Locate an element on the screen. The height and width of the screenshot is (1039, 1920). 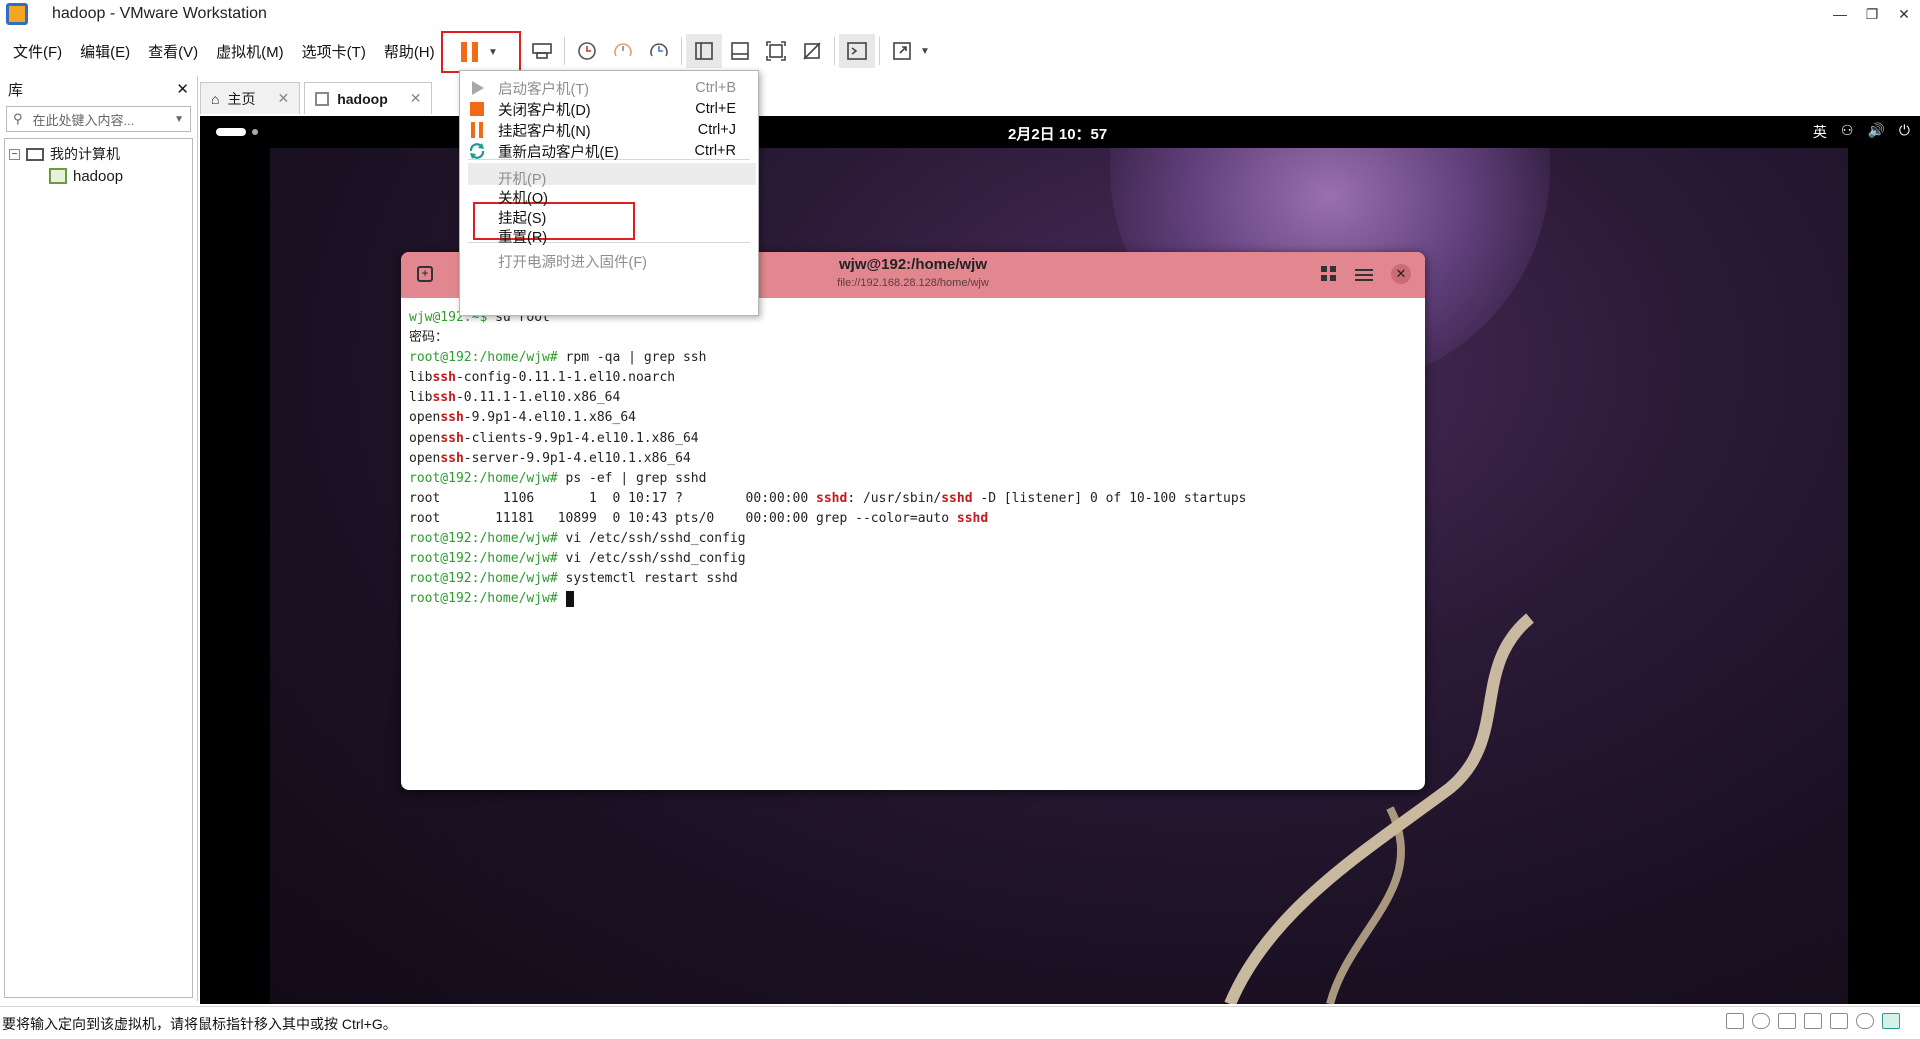
network-icon: ⚇ is located at coordinates (1847, 130).